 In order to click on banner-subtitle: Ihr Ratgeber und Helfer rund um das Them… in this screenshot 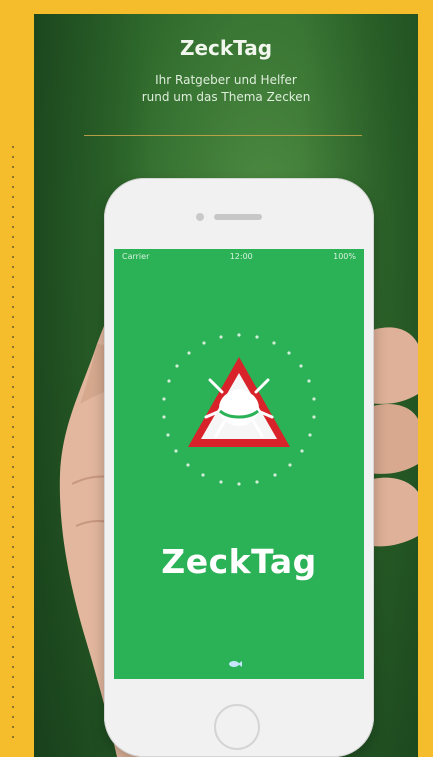, I will do `click(226, 89)`.